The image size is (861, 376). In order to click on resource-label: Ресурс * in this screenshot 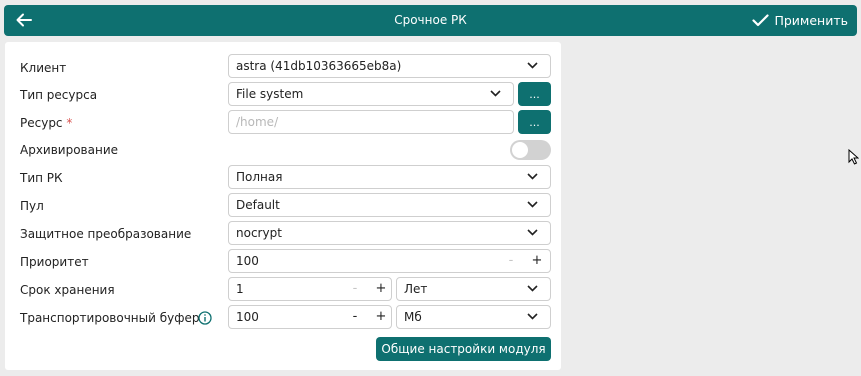, I will do `click(46, 123)`.